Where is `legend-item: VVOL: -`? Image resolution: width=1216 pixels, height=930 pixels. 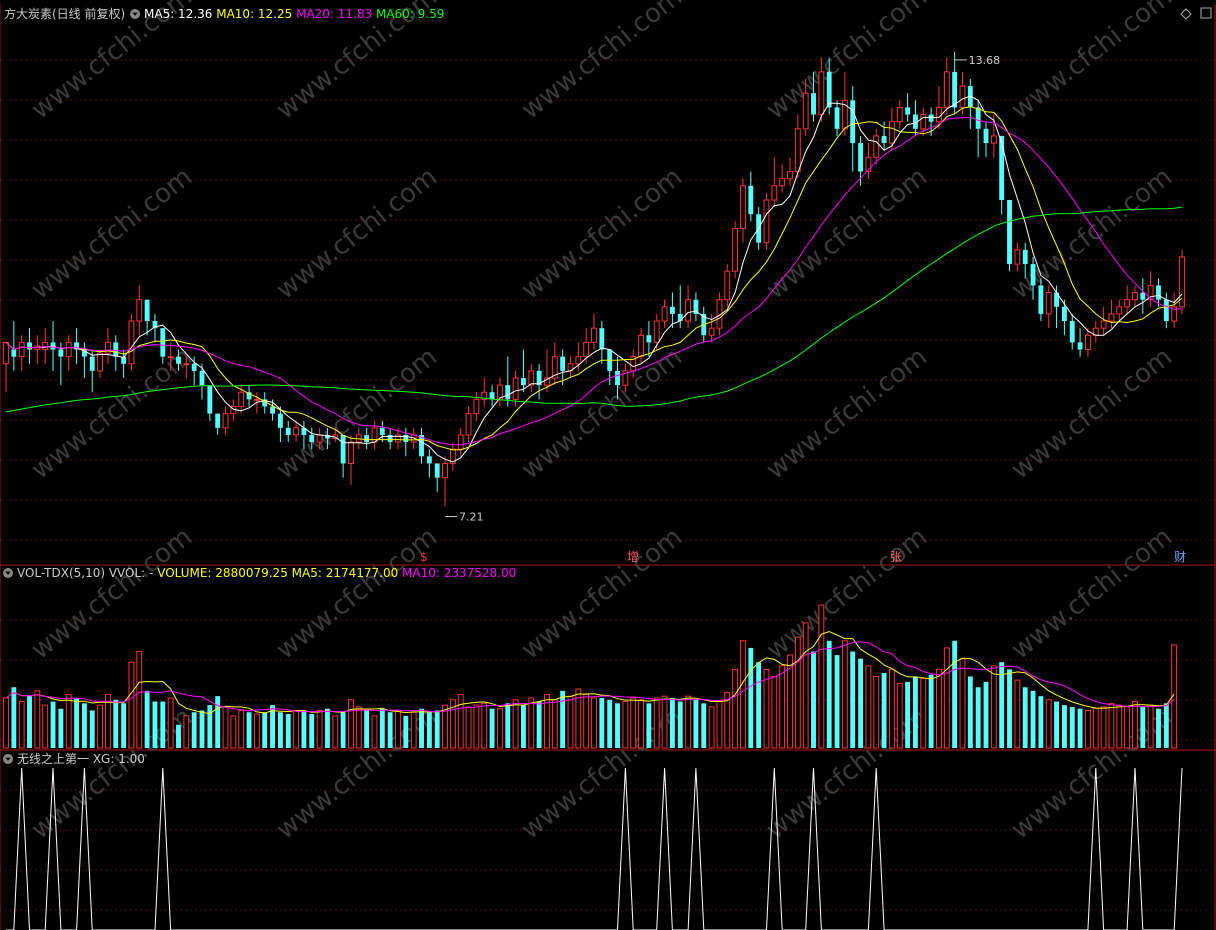 legend-item: VVOL: - is located at coordinates (129, 573).